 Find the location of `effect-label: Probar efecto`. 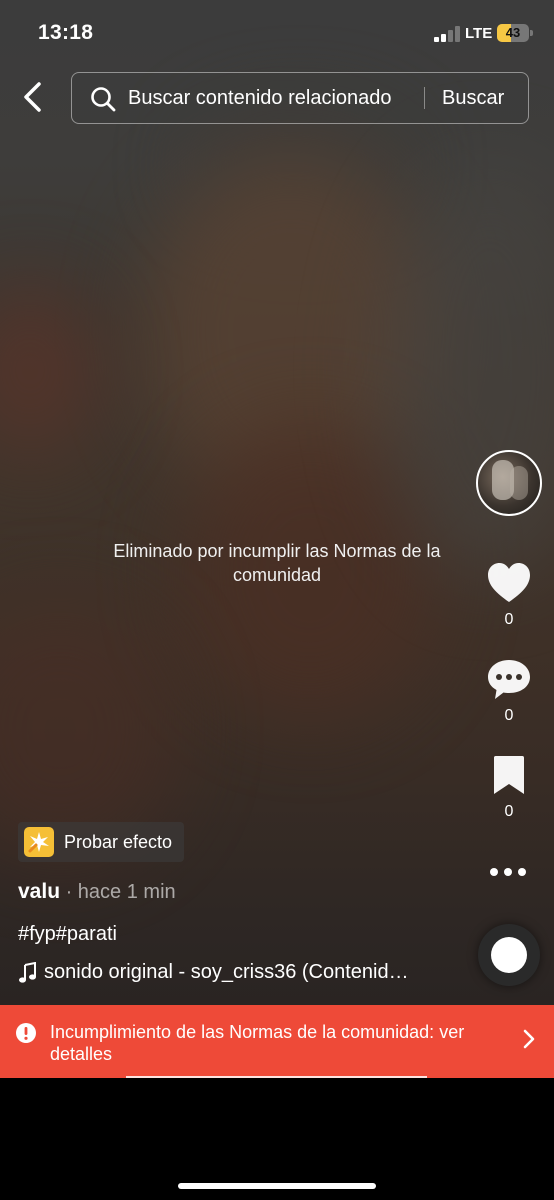

effect-label: Probar efecto is located at coordinates (118, 841).